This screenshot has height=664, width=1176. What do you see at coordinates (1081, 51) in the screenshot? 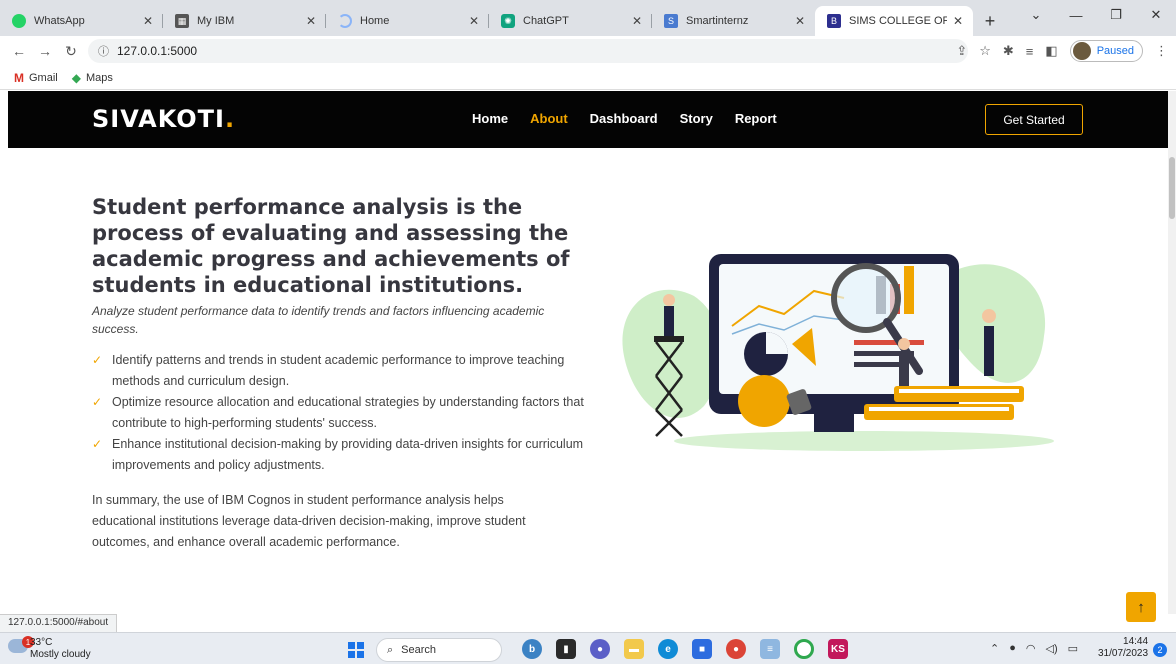
I see `avatar` at bounding box center [1081, 51].